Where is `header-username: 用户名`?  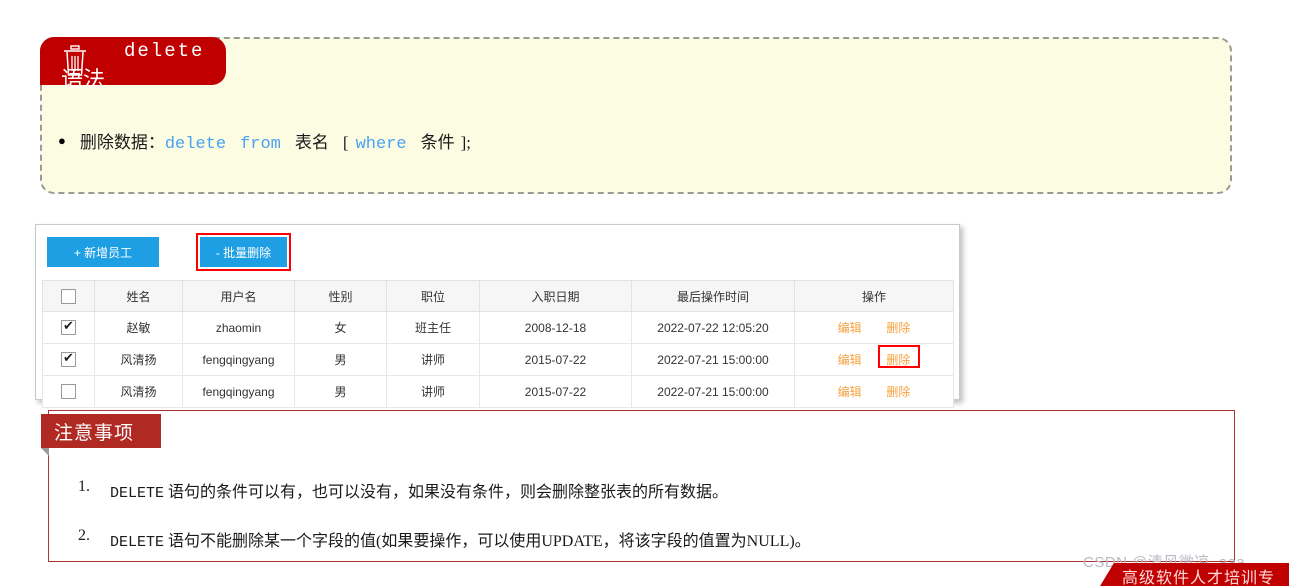 header-username: 用户名 is located at coordinates (238, 296).